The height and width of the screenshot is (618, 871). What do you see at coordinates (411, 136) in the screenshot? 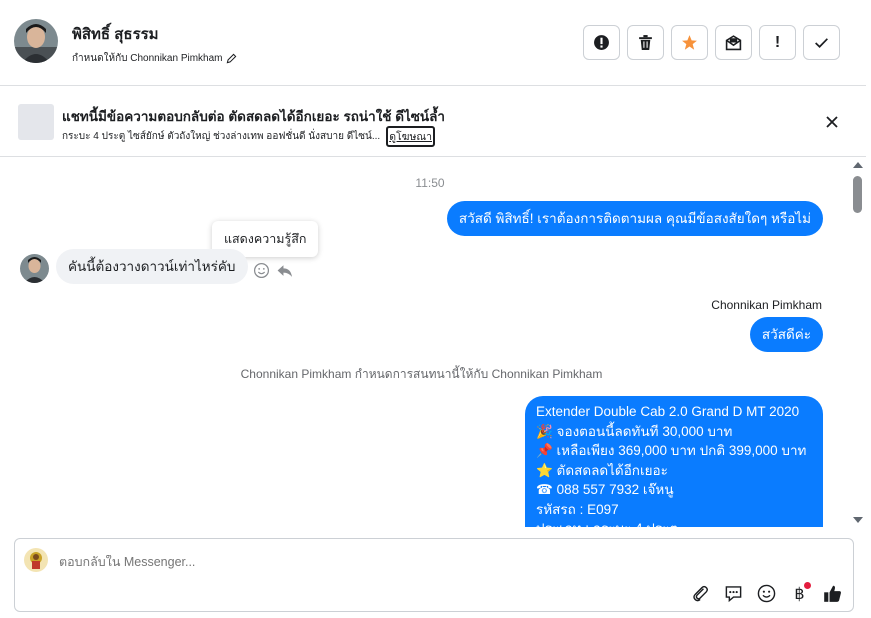
I see `view-ad-link: ดูโฆษณา` at bounding box center [411, 136].